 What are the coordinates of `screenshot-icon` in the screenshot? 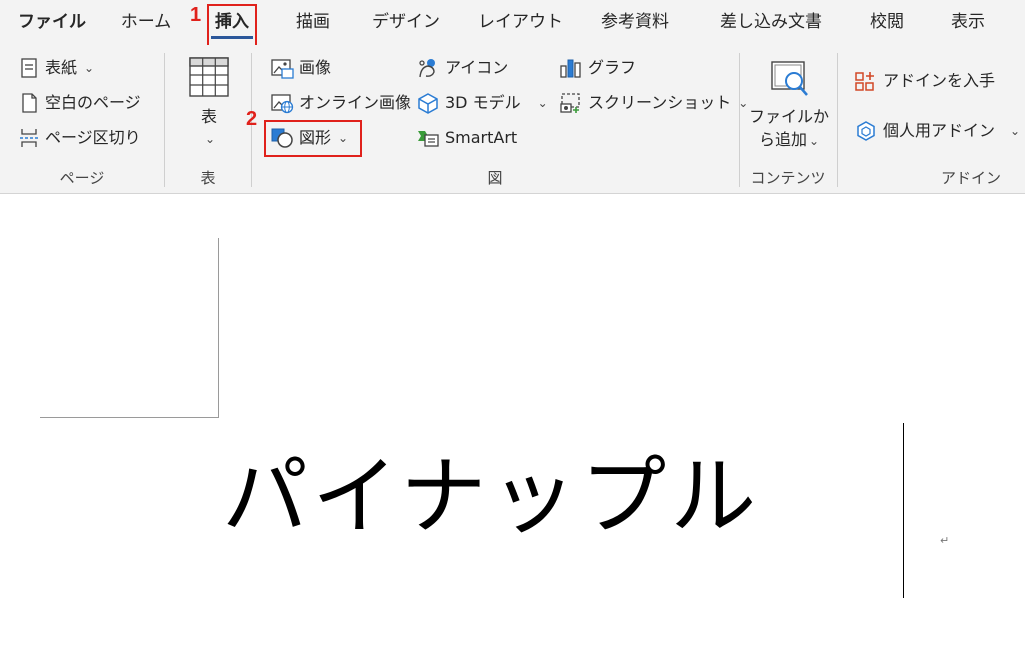 It's located at (570, 103).